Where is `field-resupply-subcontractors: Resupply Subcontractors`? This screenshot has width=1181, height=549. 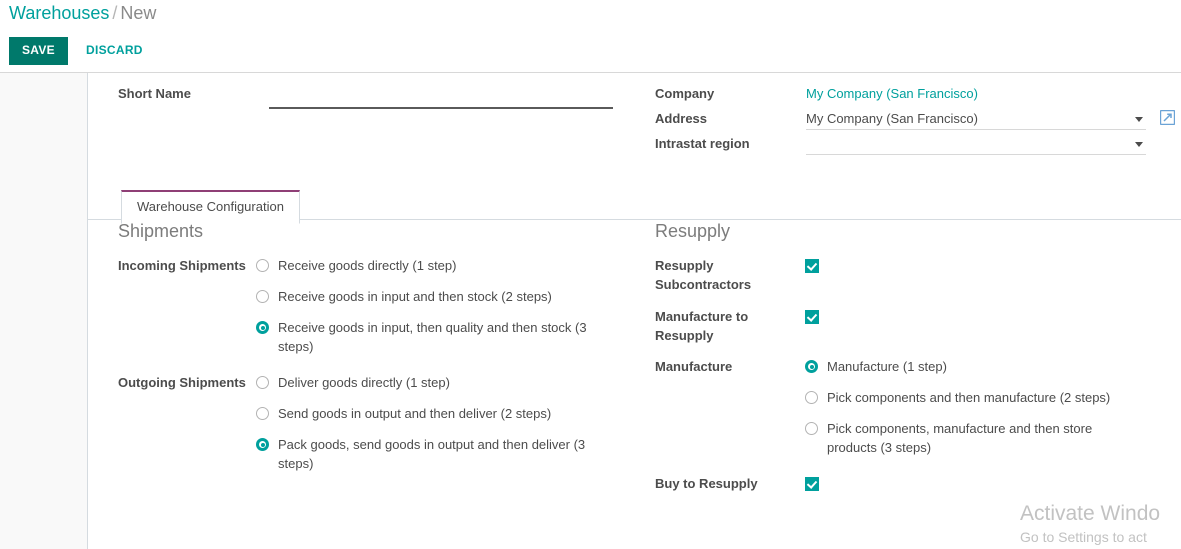 field-resupply-subcontractors: Resupply Subcontractors is located at coordinates (915, 275).